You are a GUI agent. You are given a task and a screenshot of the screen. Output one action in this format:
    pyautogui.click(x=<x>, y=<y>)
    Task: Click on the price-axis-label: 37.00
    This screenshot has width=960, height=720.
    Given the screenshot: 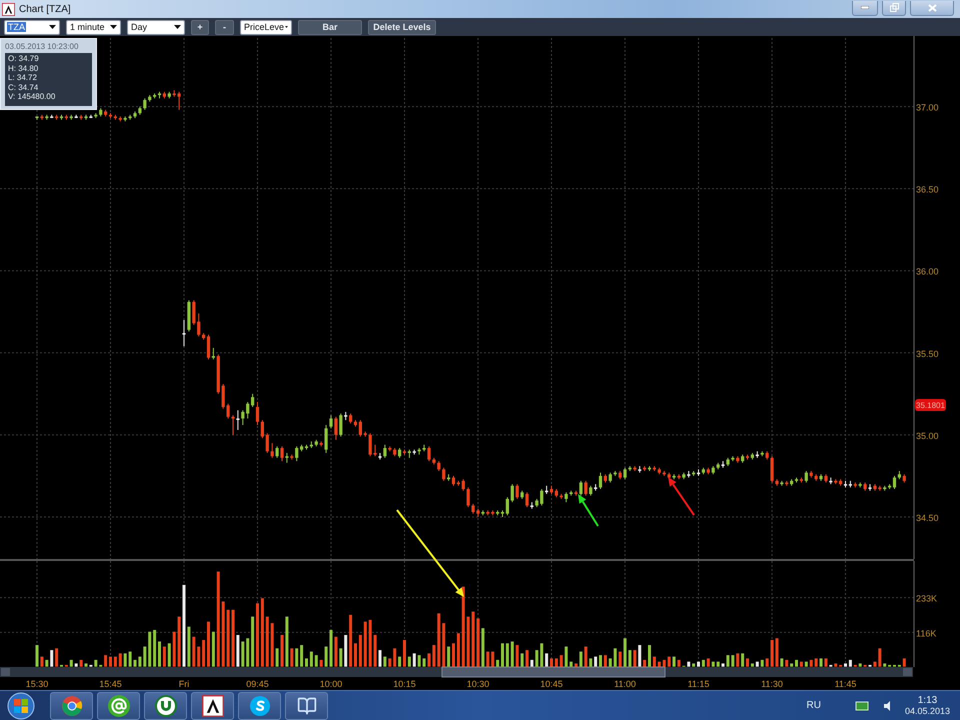 What is the action you would take?
    pyautogui.click(x=927, y=107)
    